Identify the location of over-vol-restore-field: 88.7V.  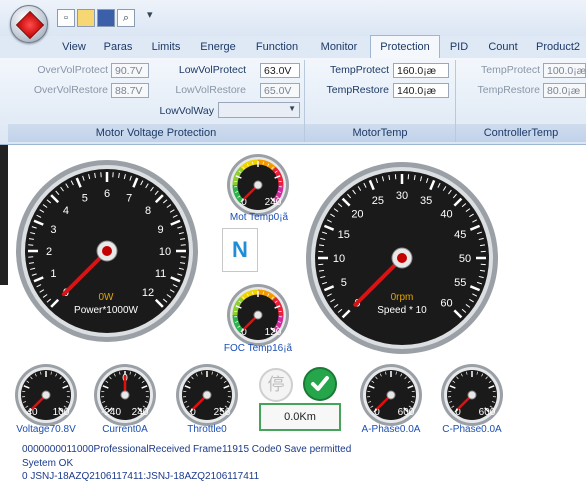
(130, 90).